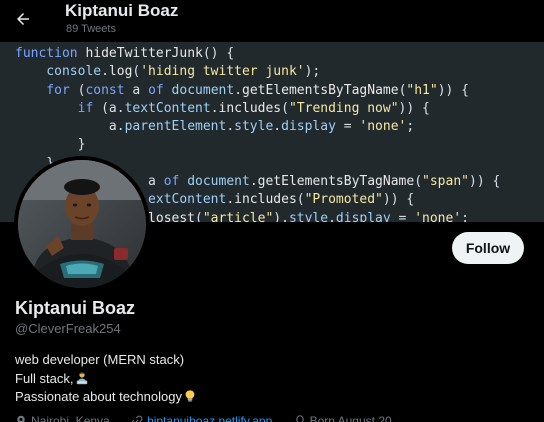  I want to click on link-icon, so click(137, 418).